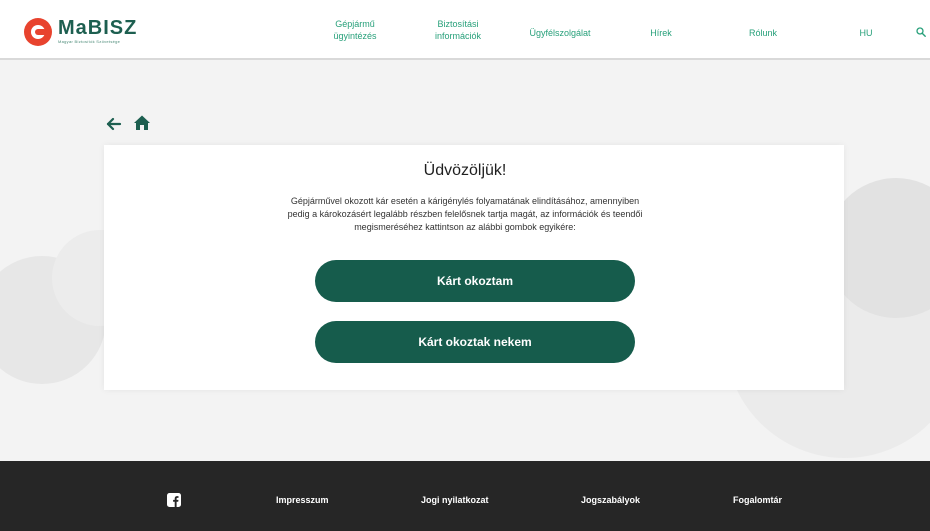 This screenshot has width=930, height=531. I want to click on nav-item-ugyfelszolgalat: Ügyfélszolgálat, so click(560, 33).